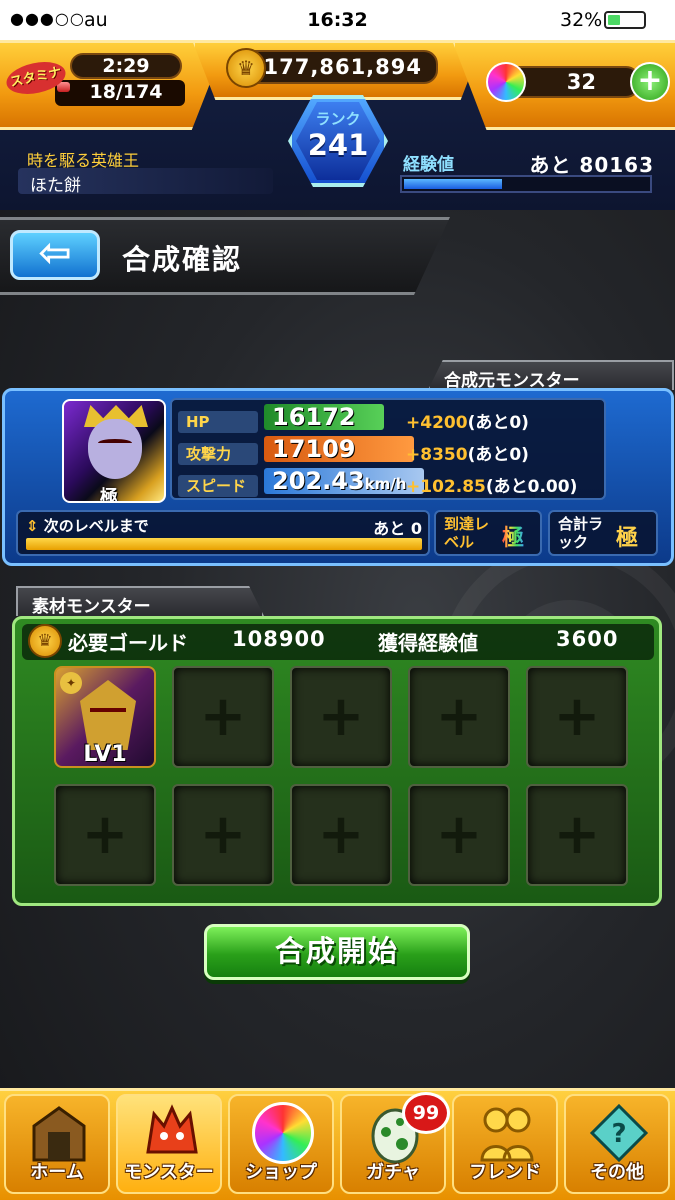 The image size is (675, 1200). I want to click on back-button: ⇦, so click(55, 255).